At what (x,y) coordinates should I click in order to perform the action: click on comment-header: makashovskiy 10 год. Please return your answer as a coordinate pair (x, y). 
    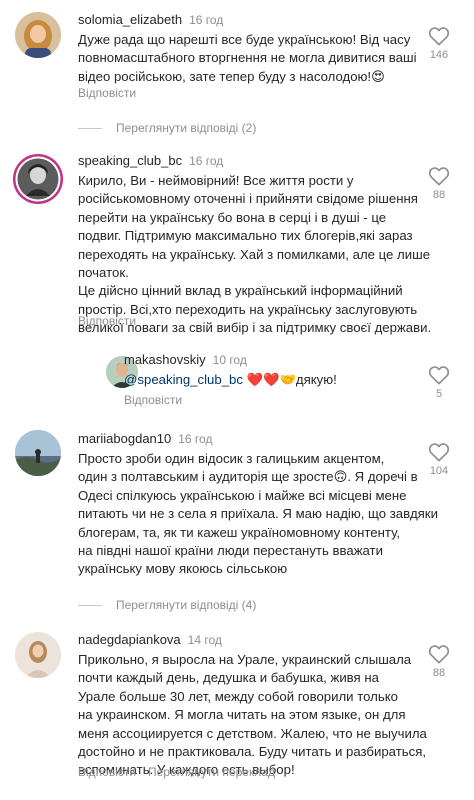
    Looking at the image, I should click on (185, 359).